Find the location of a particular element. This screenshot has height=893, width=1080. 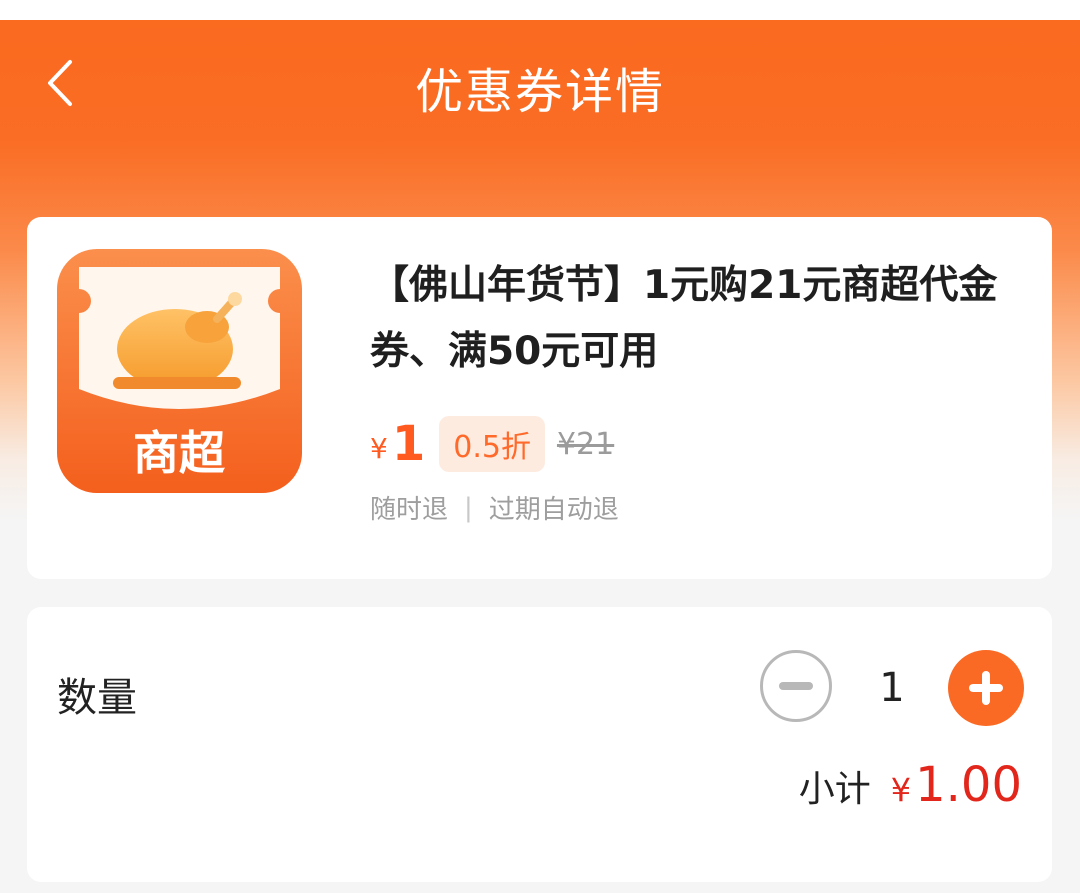

quantity-label: 数量 is located at coordinates (97, 698).